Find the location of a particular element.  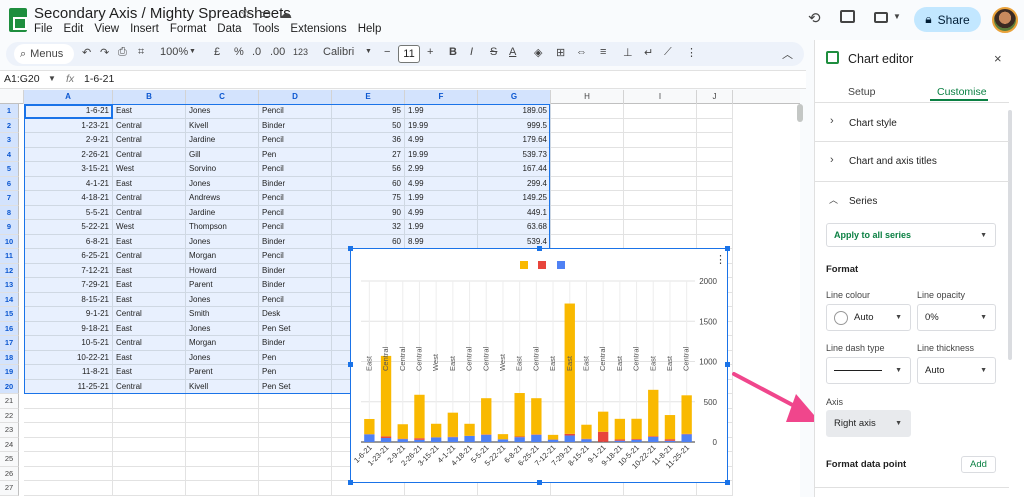

close-icon: × is located at coordinates (998, 58).